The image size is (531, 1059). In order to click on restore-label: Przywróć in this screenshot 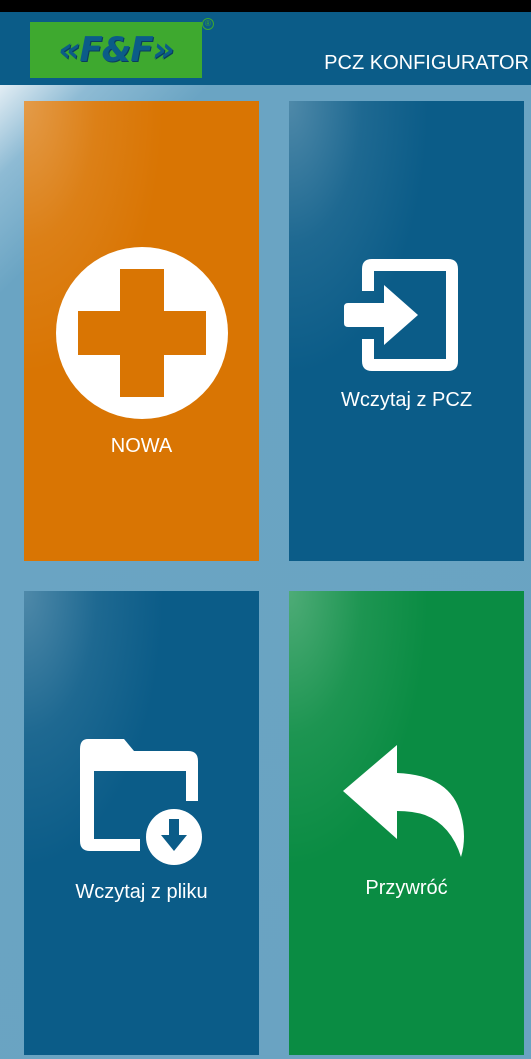, I will do `click(406, 888)`.